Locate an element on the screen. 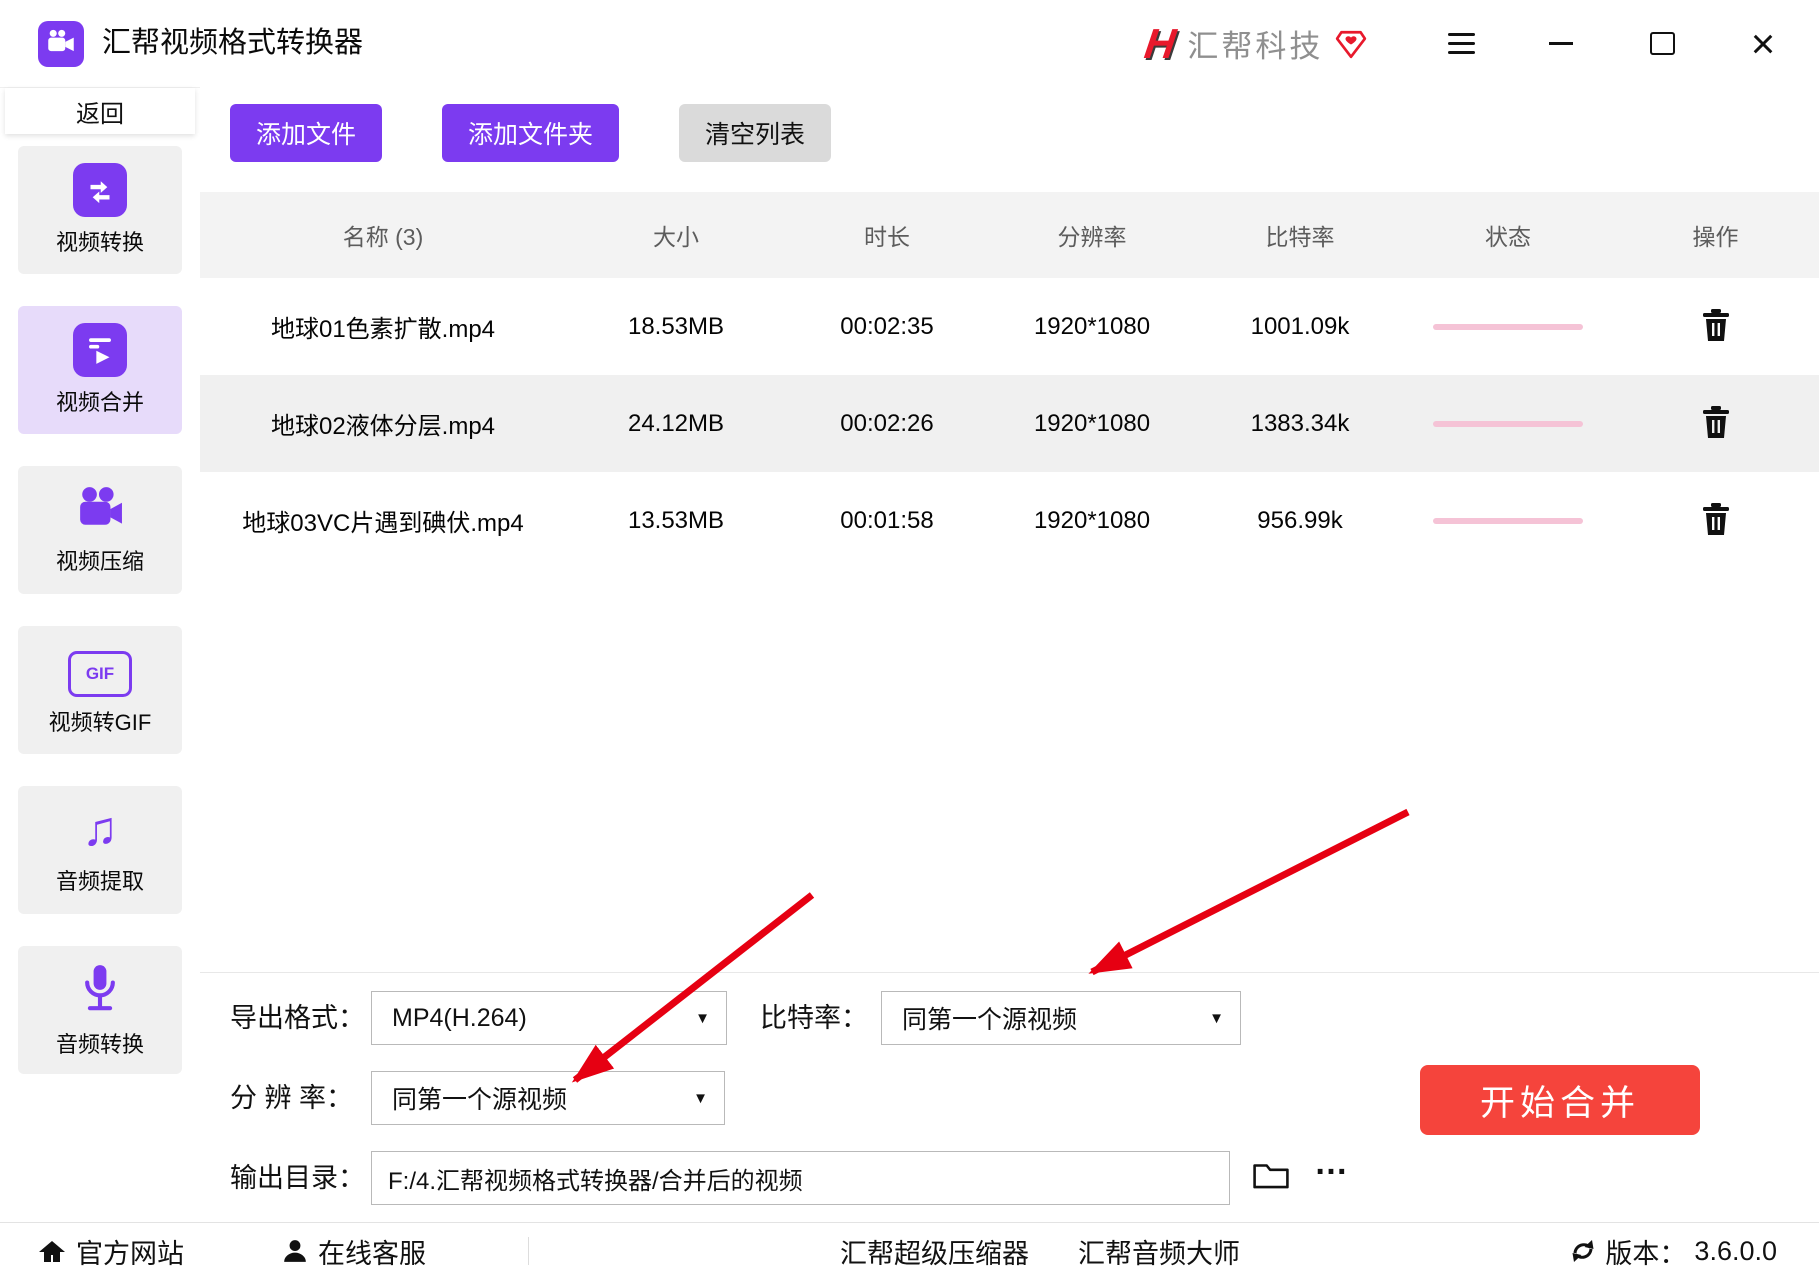 The height and width of the screenshot is (1279, 1819). resolution-value: 同第一个源视频 is located at coordinates (480, 1100).